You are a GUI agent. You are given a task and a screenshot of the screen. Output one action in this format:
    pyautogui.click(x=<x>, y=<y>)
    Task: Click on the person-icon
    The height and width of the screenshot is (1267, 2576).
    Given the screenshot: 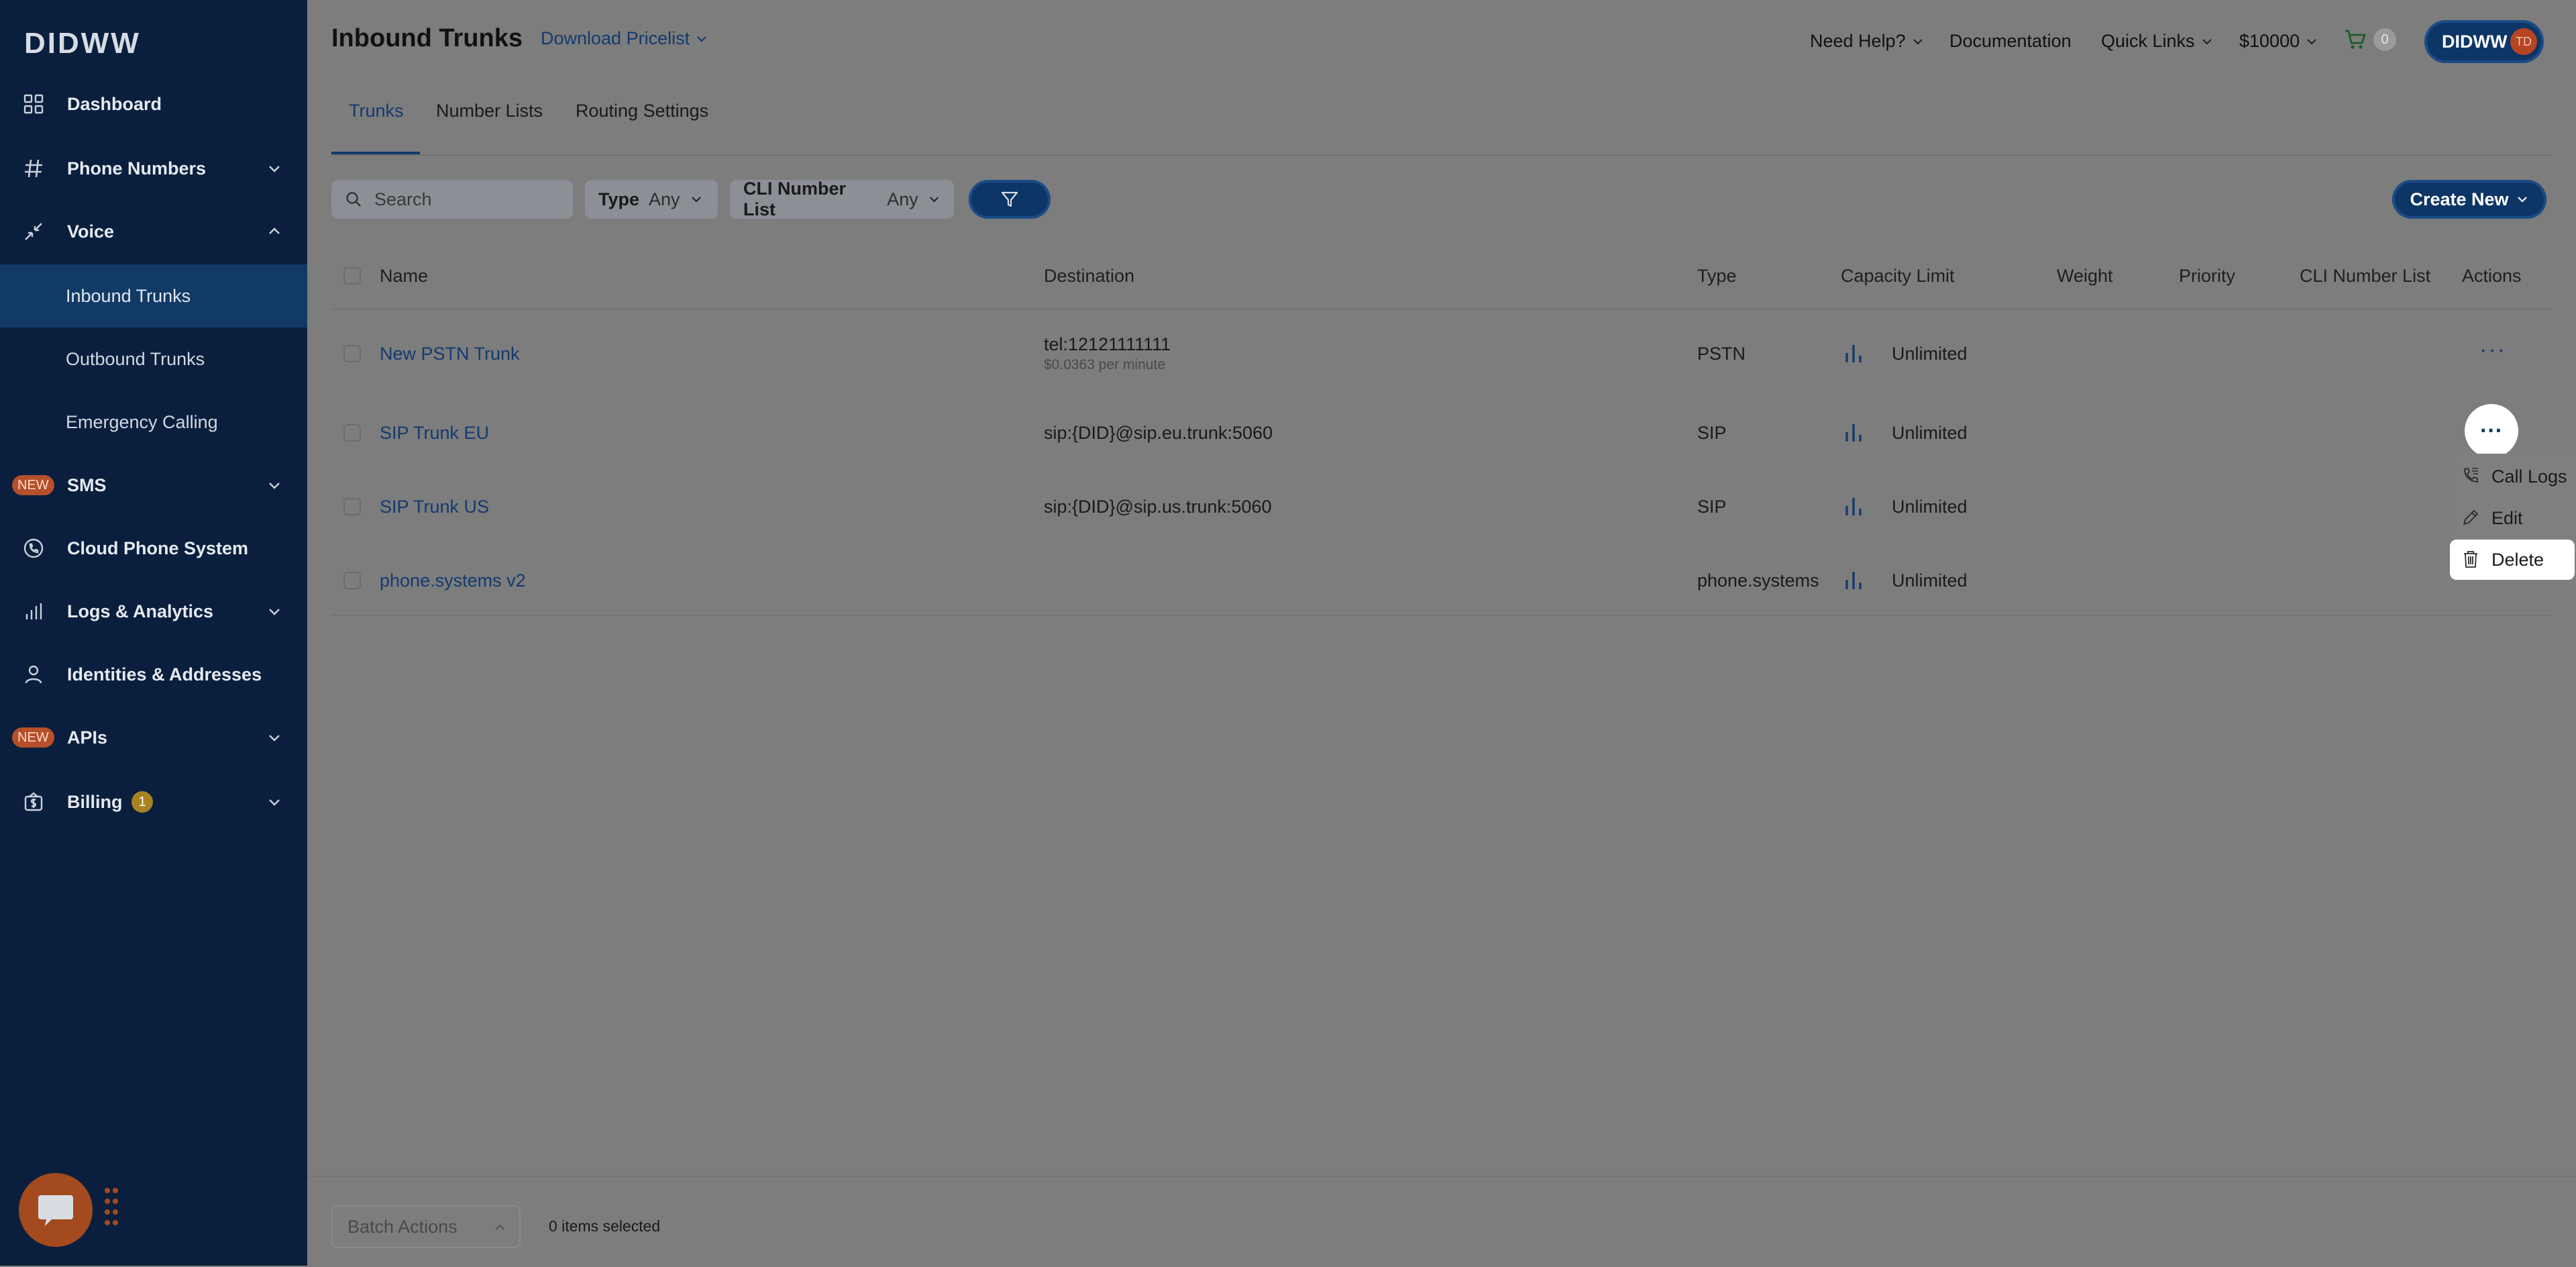 What is the action you would take?
    pyautogui.click(x=33, y=674)
    